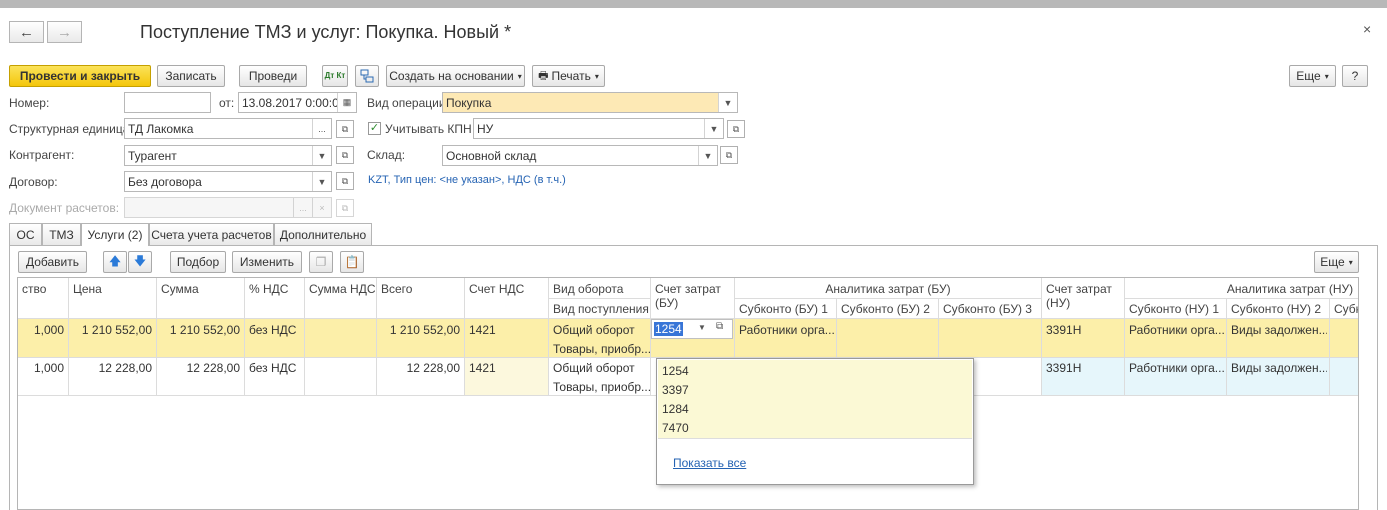  What do you see at coordinates (675, 390) in the screenshot?
I see `dropdown-item: 3397` at bounding box center [675, 390].